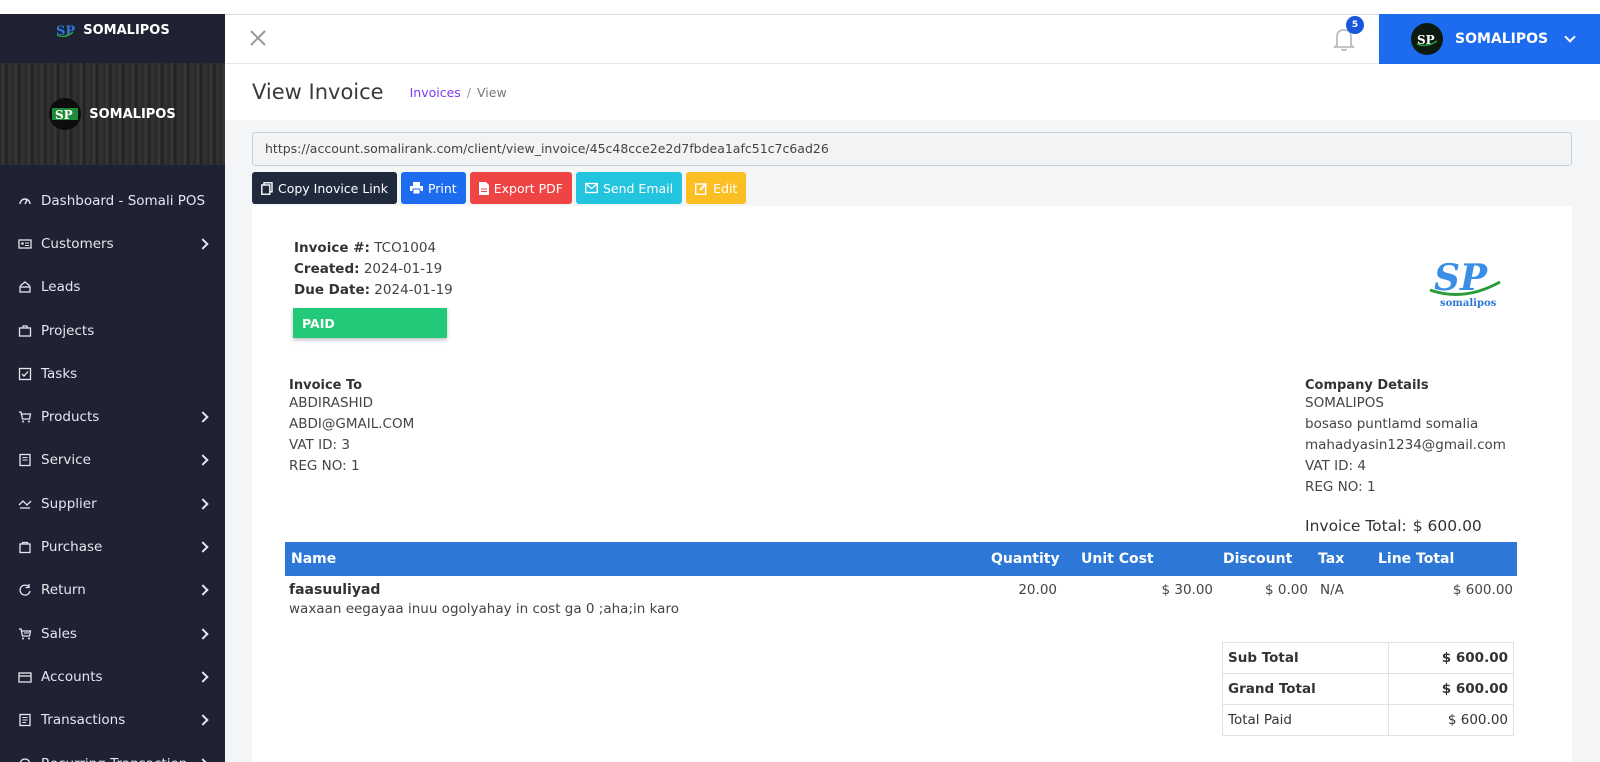 The width and height of the screenshot is (1600, 762). Describe the element at coordinates (638, 188) in the screenshot. I see `send-email-label: Send Email` at that location.